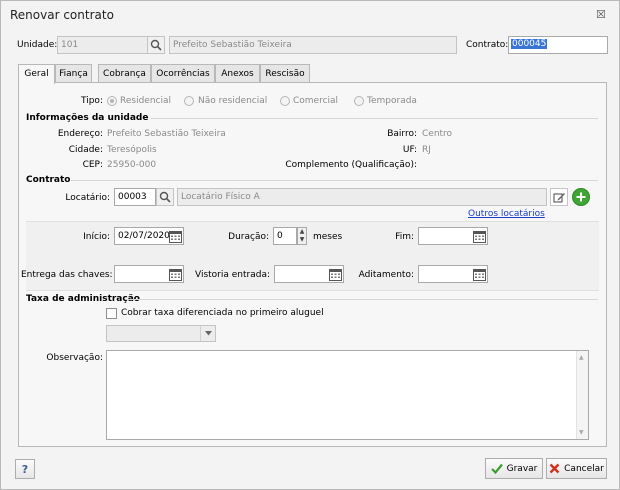  Describe the element at coordinates (83, 299) in the screenshot. I see `section-title-taxa: Taxa de administração` at that location.